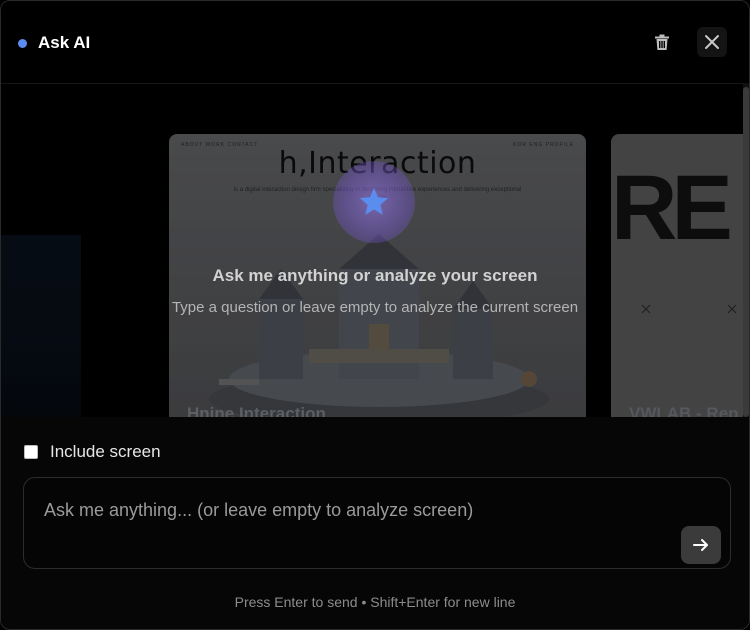  I want to click on close-button, so click(712, 42).